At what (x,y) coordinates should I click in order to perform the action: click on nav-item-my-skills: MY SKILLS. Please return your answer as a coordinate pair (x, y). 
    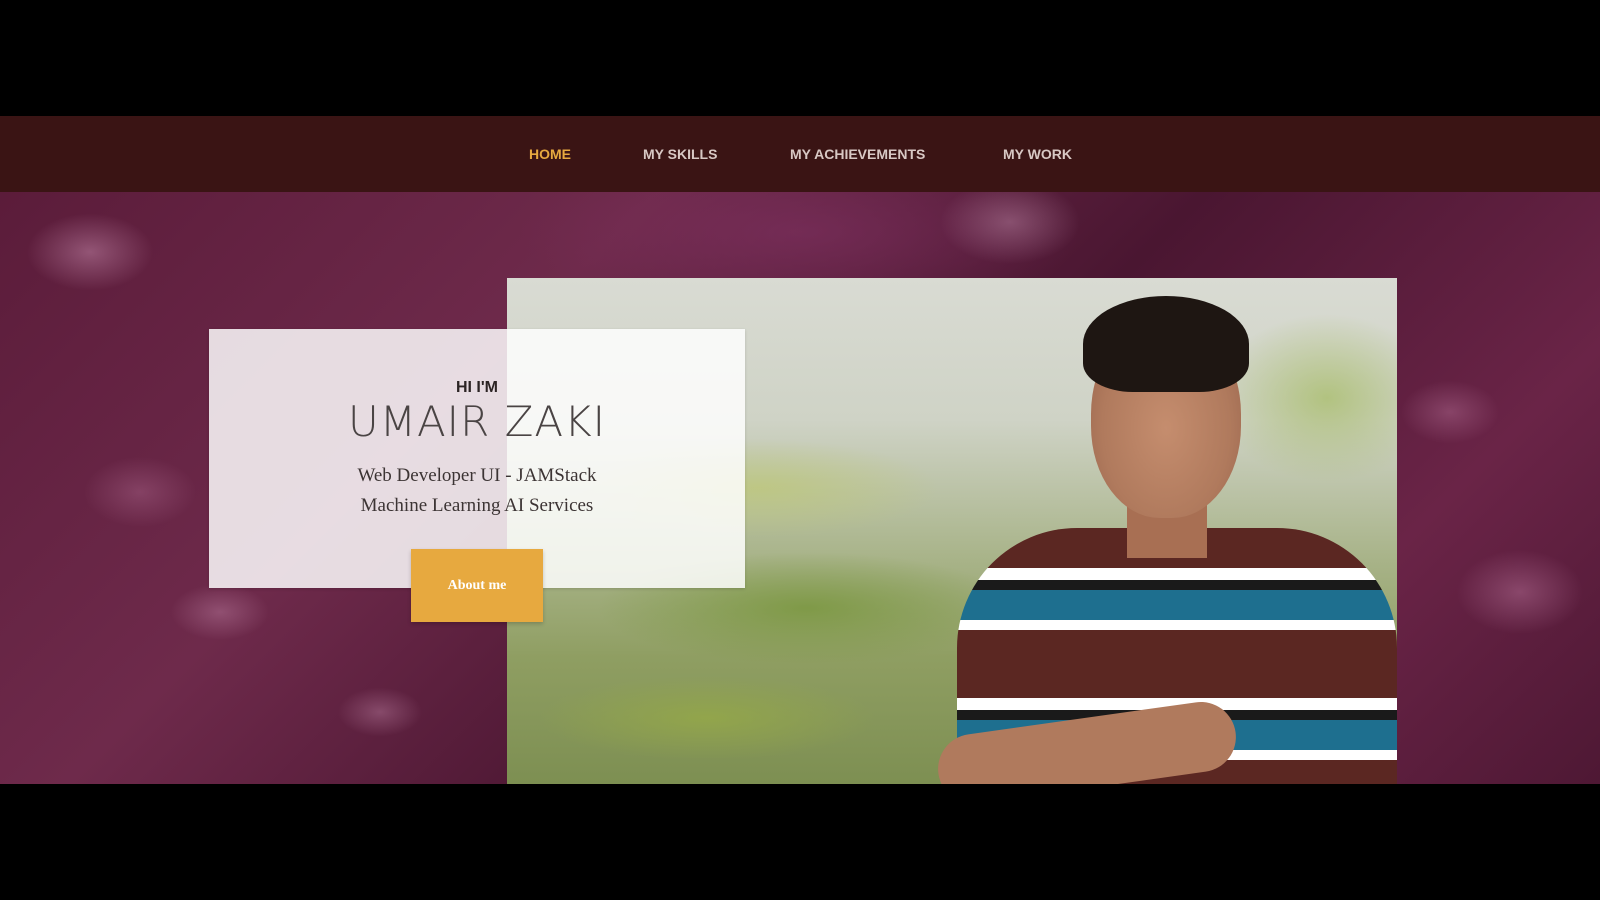
    Looking at the image, I should click on (680, 154).